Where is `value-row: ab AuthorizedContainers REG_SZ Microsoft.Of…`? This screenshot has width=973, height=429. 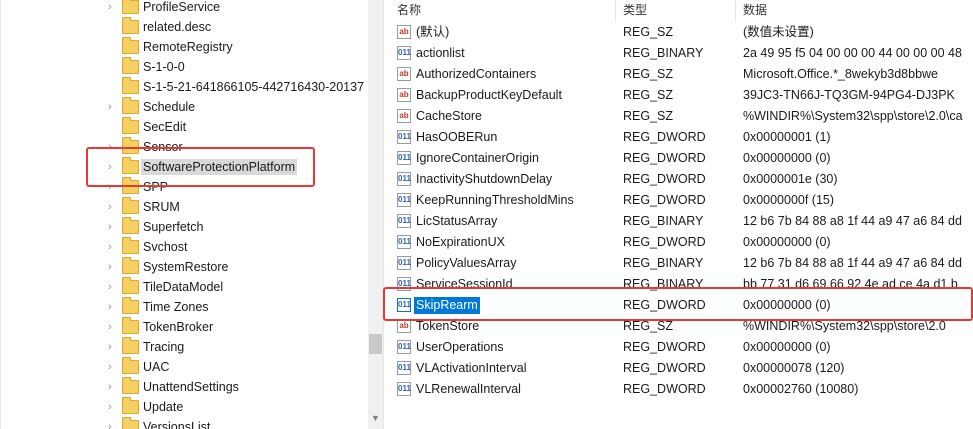 value-row: ab AuthorizedContainers REG_SZ Microsoft.Of… is located at coordinates (681, 74).